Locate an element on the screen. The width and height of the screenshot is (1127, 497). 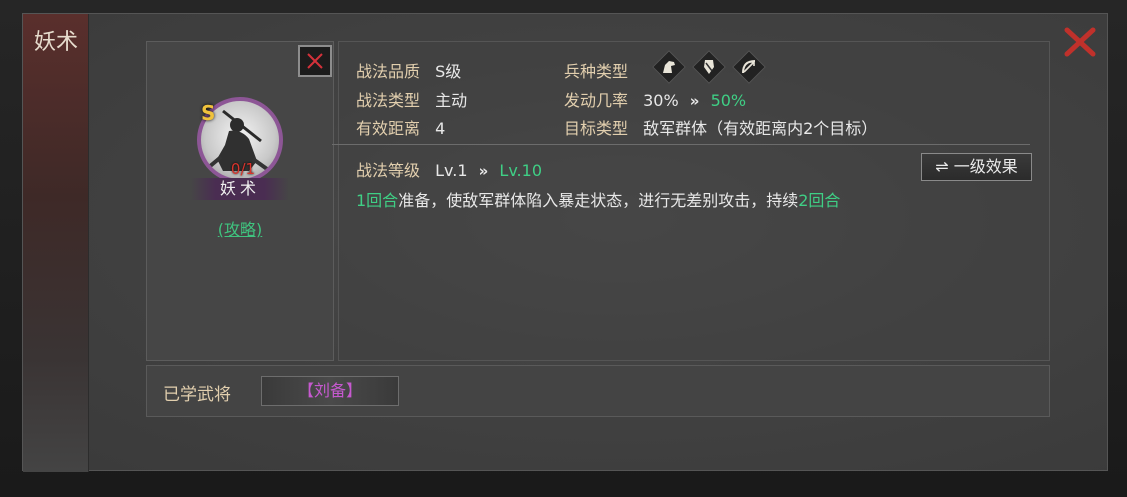
quality-row: 战法品质 S级 is located at coordinates (408, 70).